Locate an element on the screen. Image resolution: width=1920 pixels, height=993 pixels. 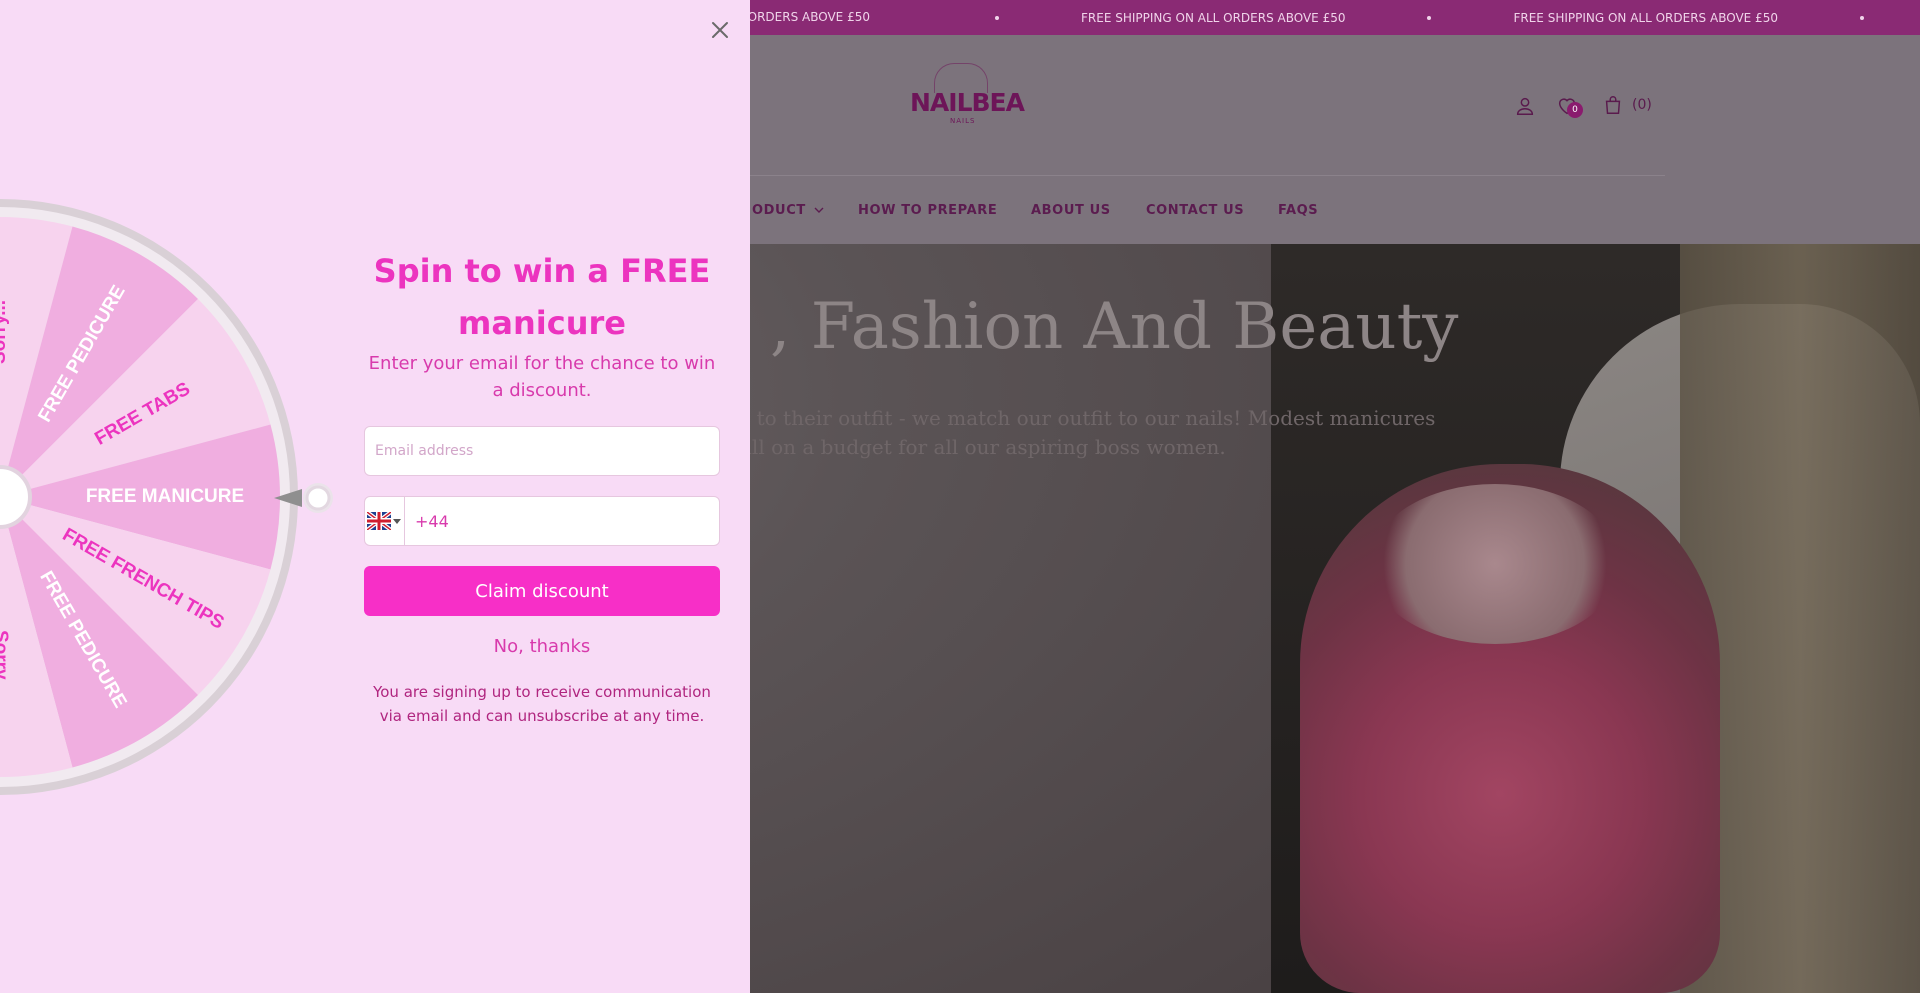
user-icon is located at coordinates (1525, 106).